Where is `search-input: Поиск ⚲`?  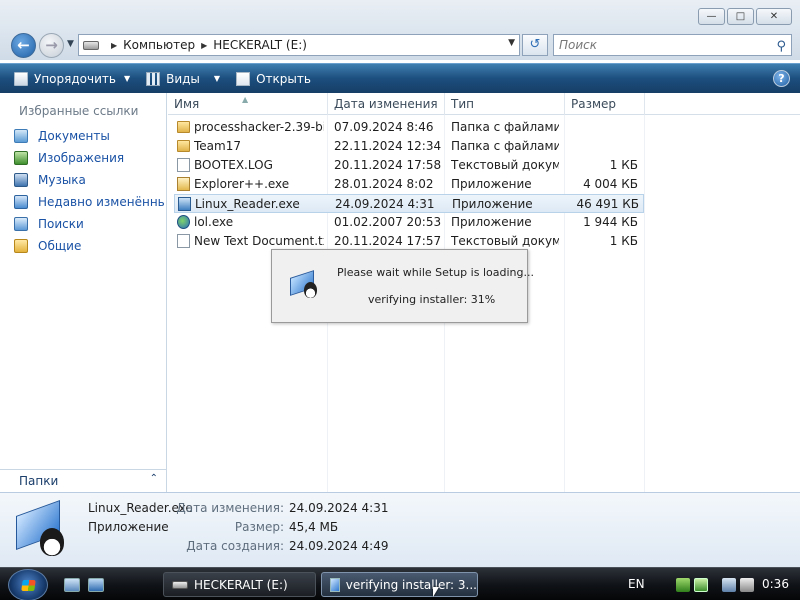 search-input: Поиск ⚲ is located at coordinates (672, 45).